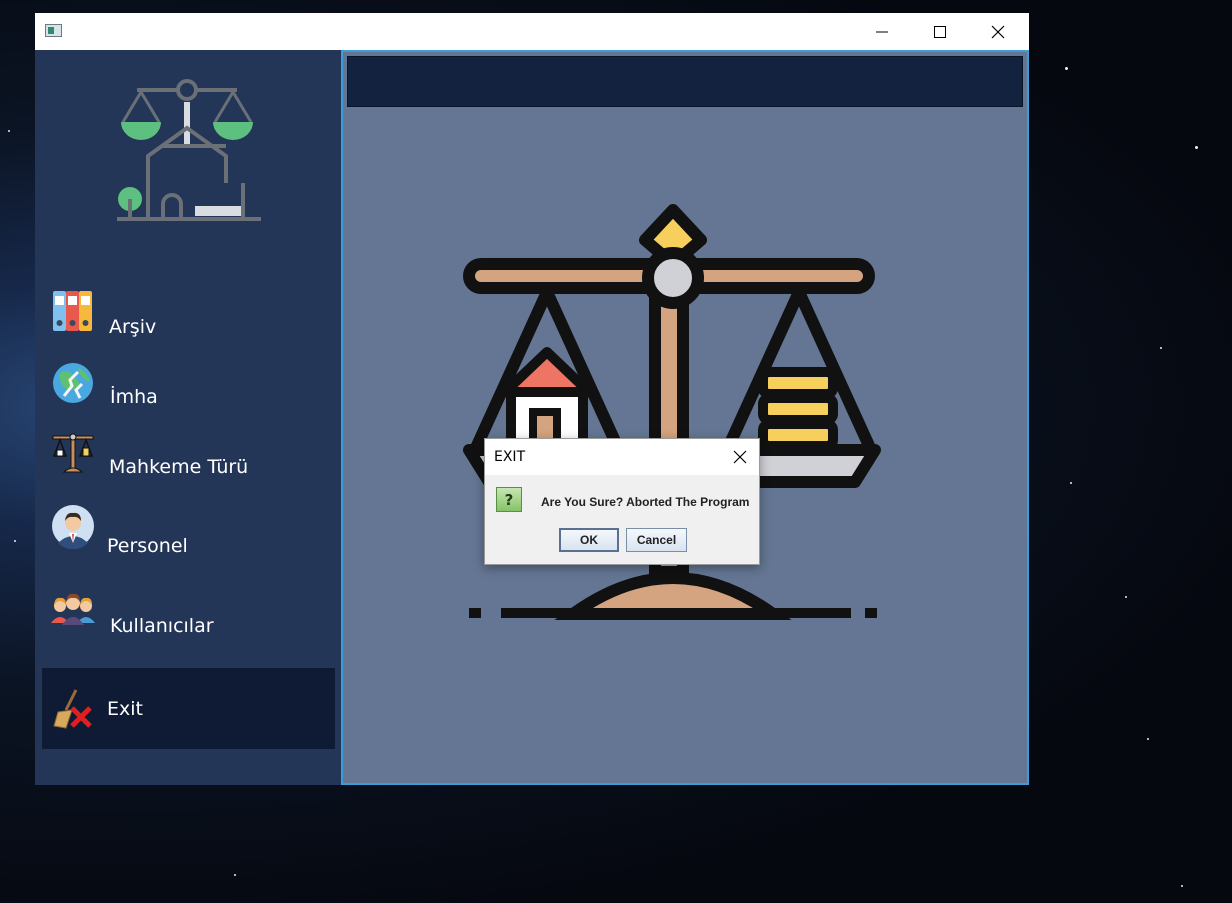  What do you see at coordinates (510, 457) in the screenshot?
I see `dialog-title: EXIT` at bounding box center [510, 457].